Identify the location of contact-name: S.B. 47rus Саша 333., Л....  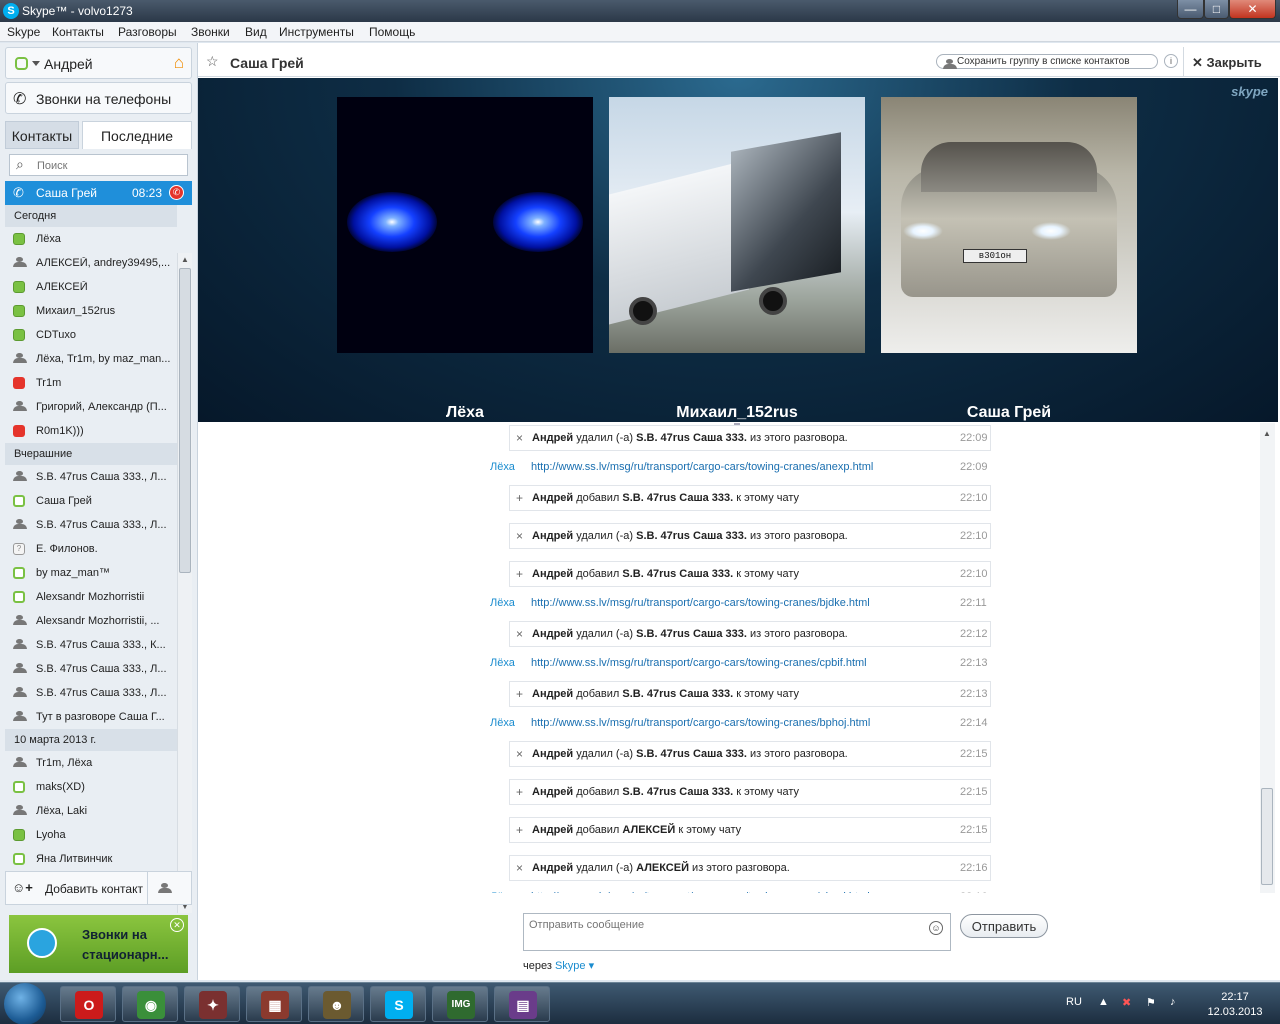
(101, 693).